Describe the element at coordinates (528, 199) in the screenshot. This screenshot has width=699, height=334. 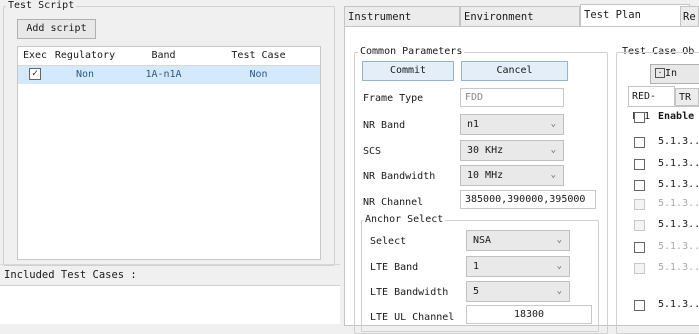
I see `nr-channel-input: 385000,390000,395000` at that location.